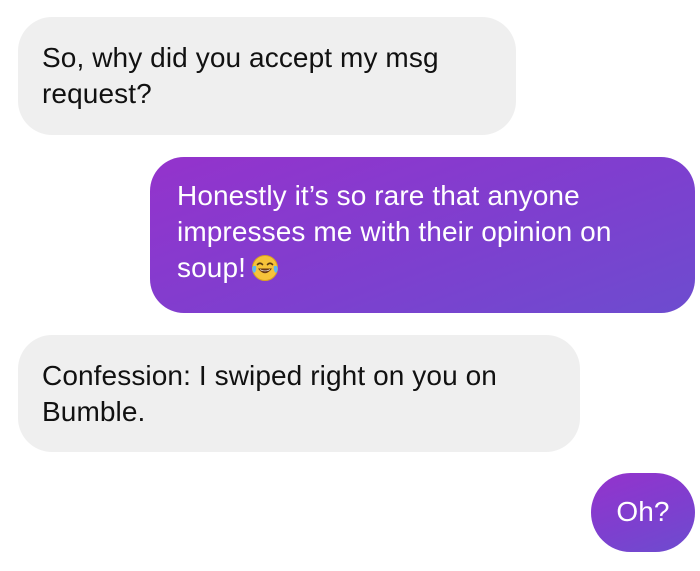  What do you see at coordinates (240, 75) in the screenshot?
I see `message-text: So, why did you accept my msg request?` at bounding box center [240, 75].